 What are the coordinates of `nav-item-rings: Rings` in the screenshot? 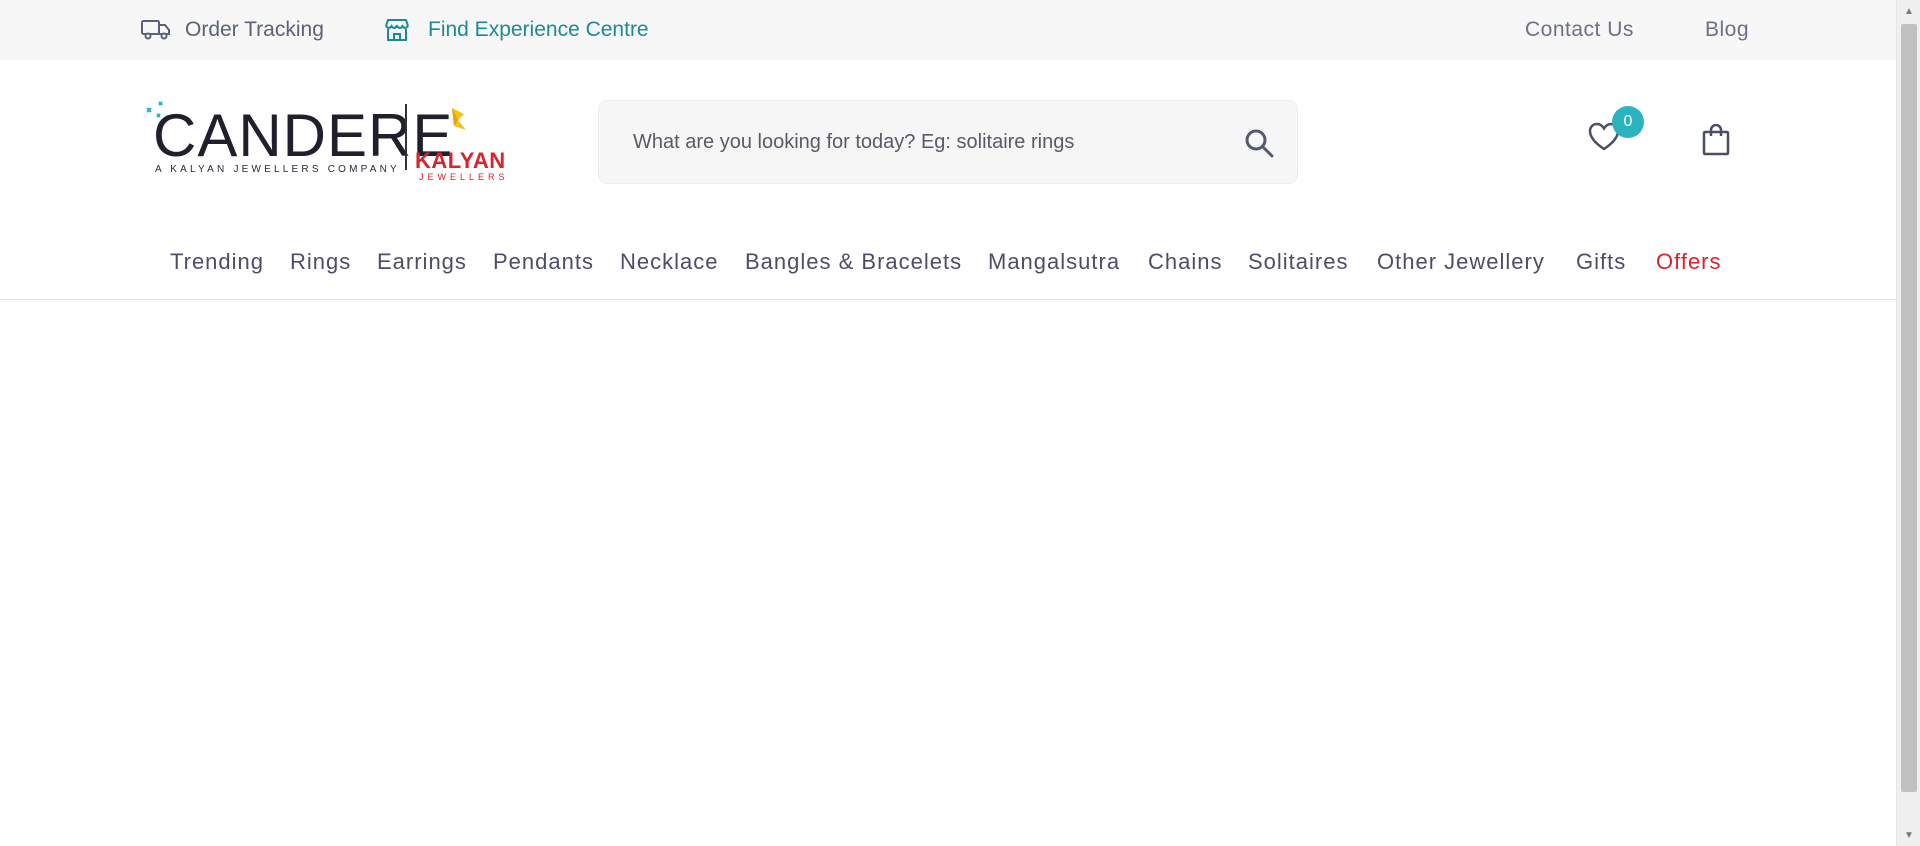 It's located at (320, 262).